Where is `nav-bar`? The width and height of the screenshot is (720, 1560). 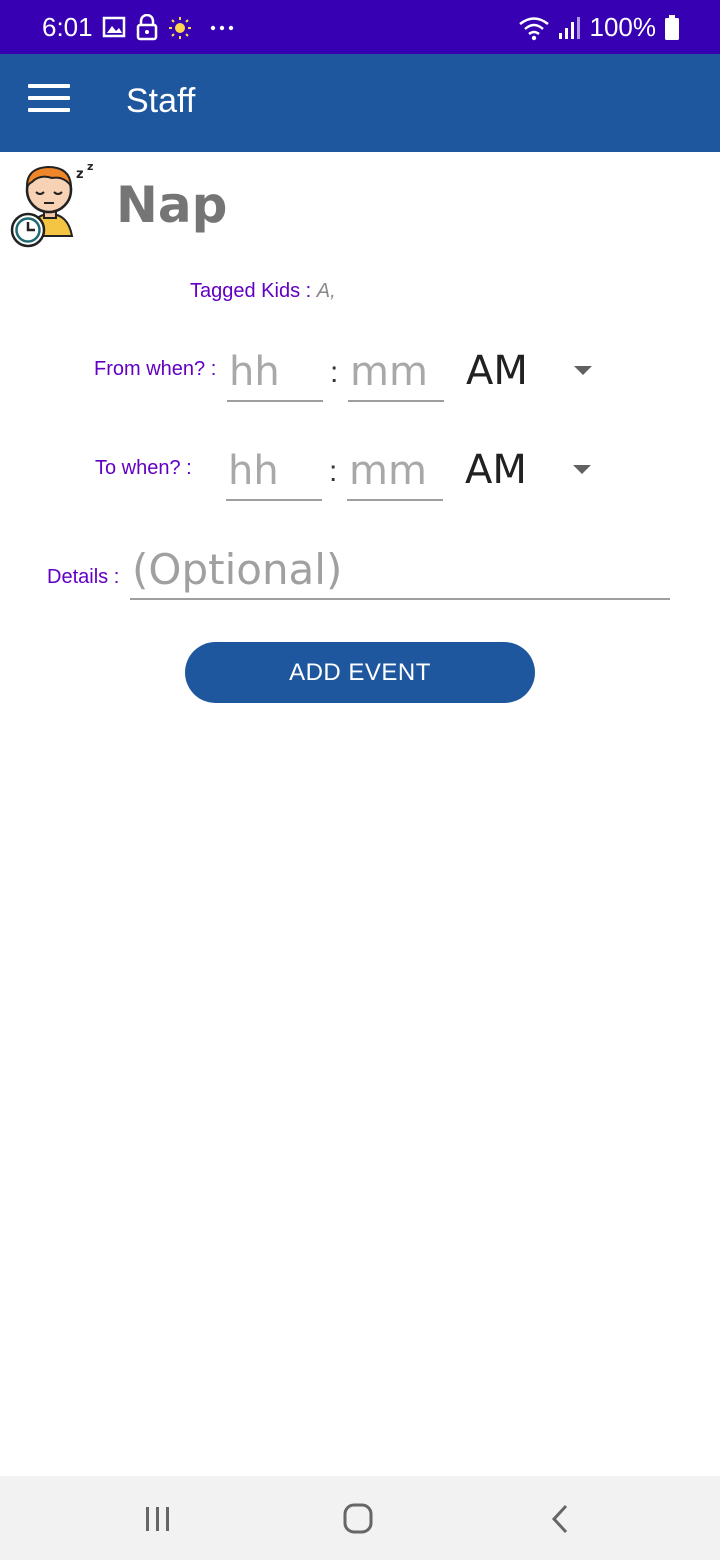 nav-bar is located at coordinates (360, 1518).